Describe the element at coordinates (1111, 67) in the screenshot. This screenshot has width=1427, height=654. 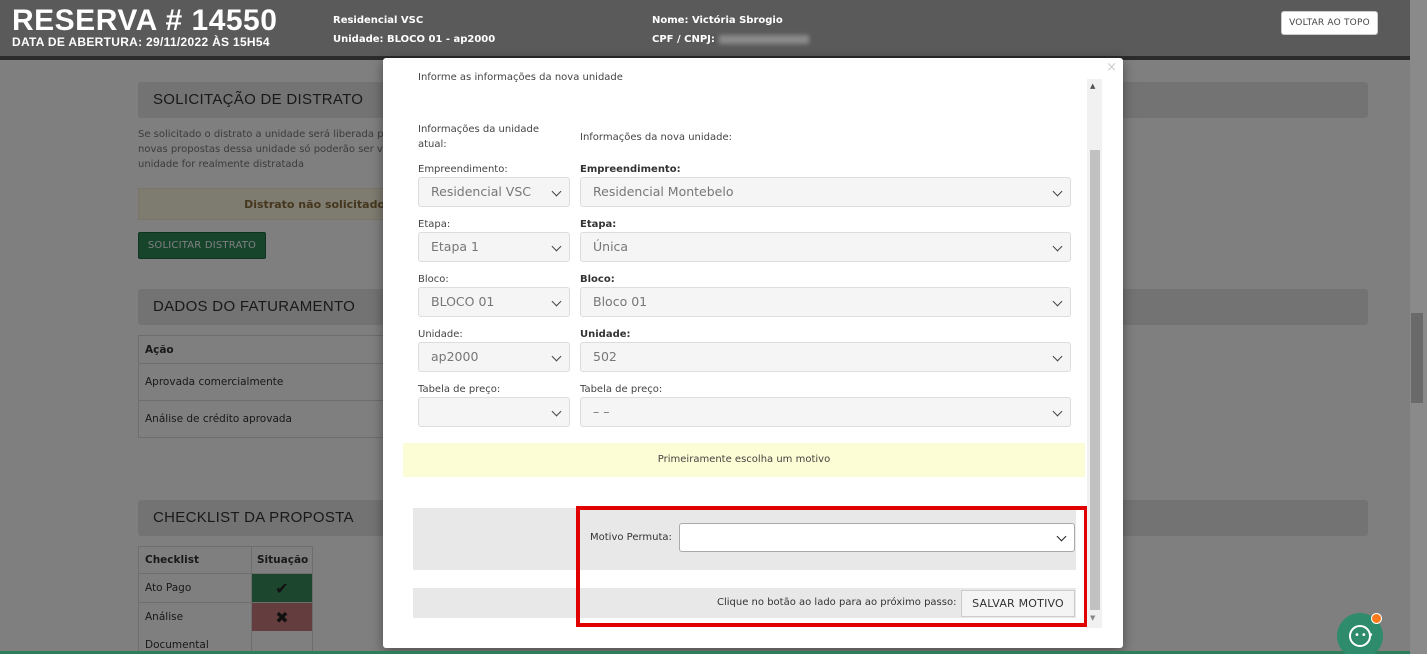
I see `close-icon: ×` at that location.